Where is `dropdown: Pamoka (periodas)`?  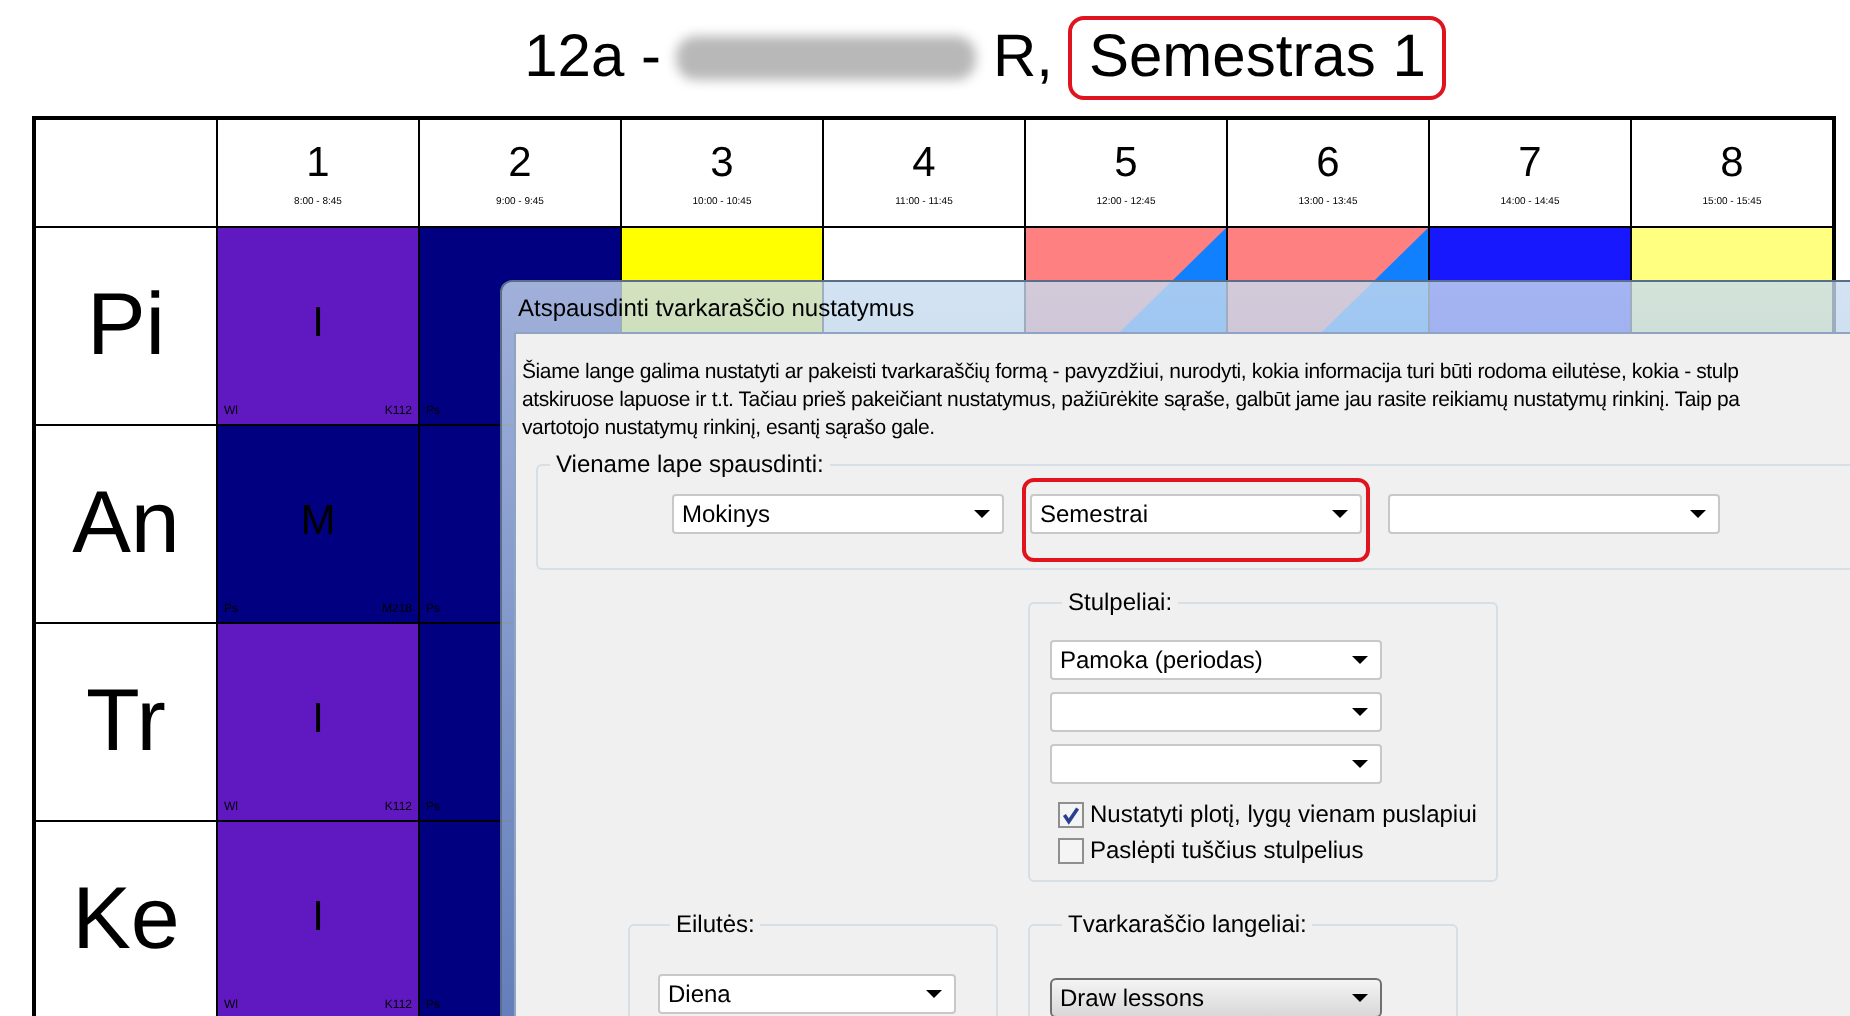
dropdown: Pamoka (periodas) is located at coordinates (1216, 660).